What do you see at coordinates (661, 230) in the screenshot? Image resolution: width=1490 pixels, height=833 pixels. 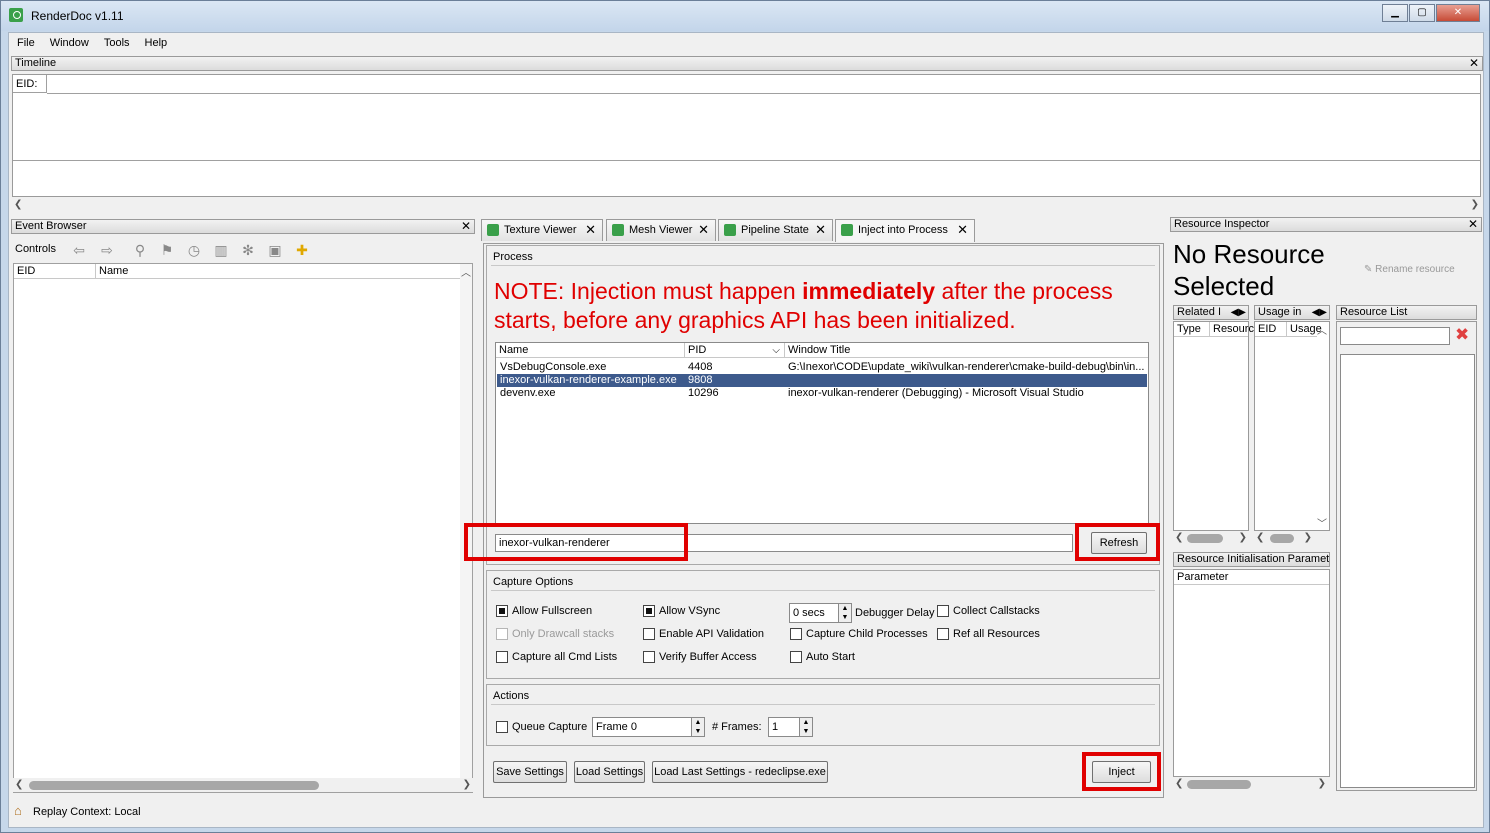 I see `tab-mesh-viewer: Mesh Viewer ✕` at bounding box center [661, 230].